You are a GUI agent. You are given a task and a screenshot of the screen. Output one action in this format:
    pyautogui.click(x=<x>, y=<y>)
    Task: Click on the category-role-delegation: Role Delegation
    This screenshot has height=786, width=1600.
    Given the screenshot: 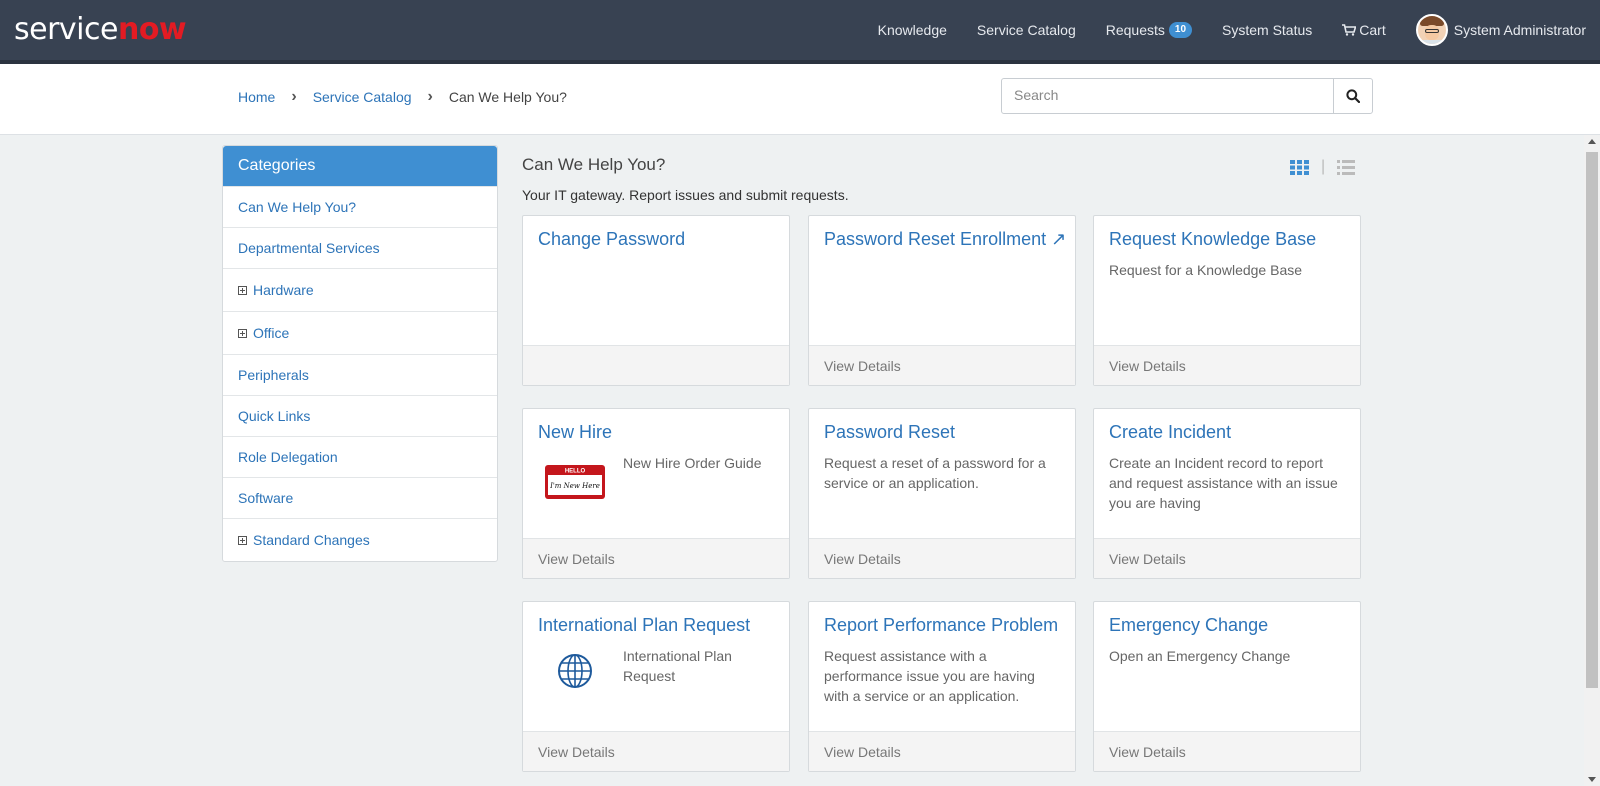 What is the action you would take?
    pyautogui.click(x=360, y=456)
    